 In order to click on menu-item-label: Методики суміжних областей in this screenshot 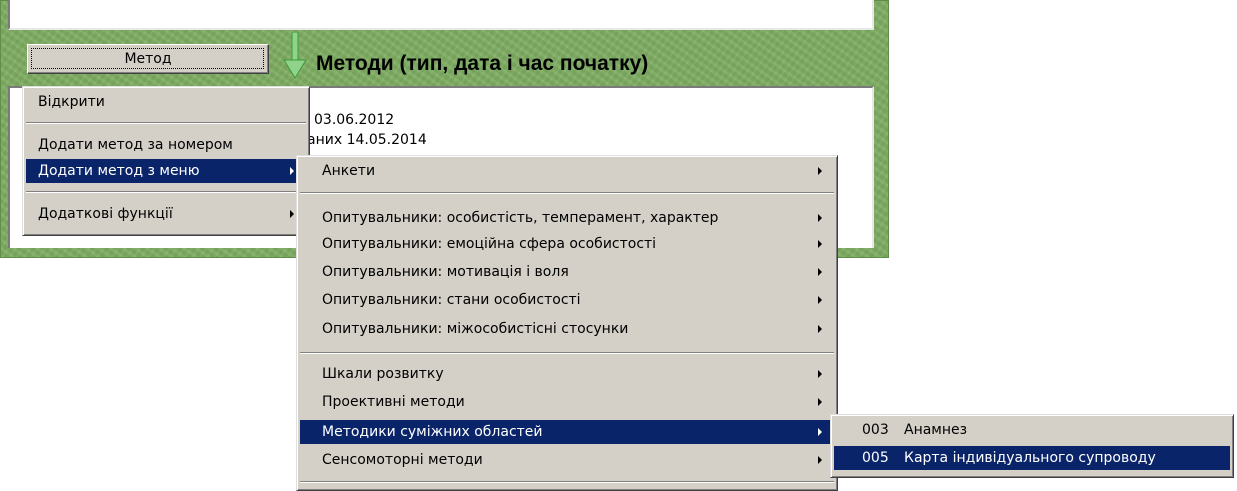, I will do `click(432, 432)`.